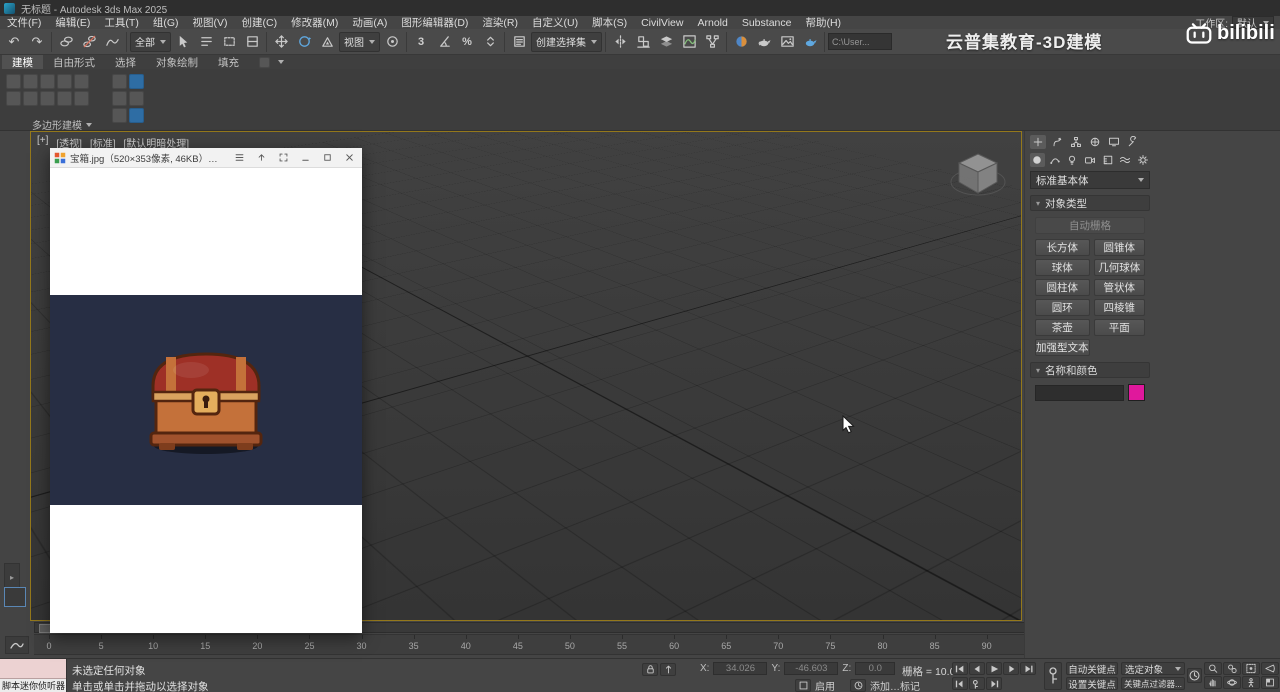 The image size is (1280, 692). What do you see at coordinates (858, 685) in the screenshot?
I see `time-tag-icon` at bounding box center [858, 685].